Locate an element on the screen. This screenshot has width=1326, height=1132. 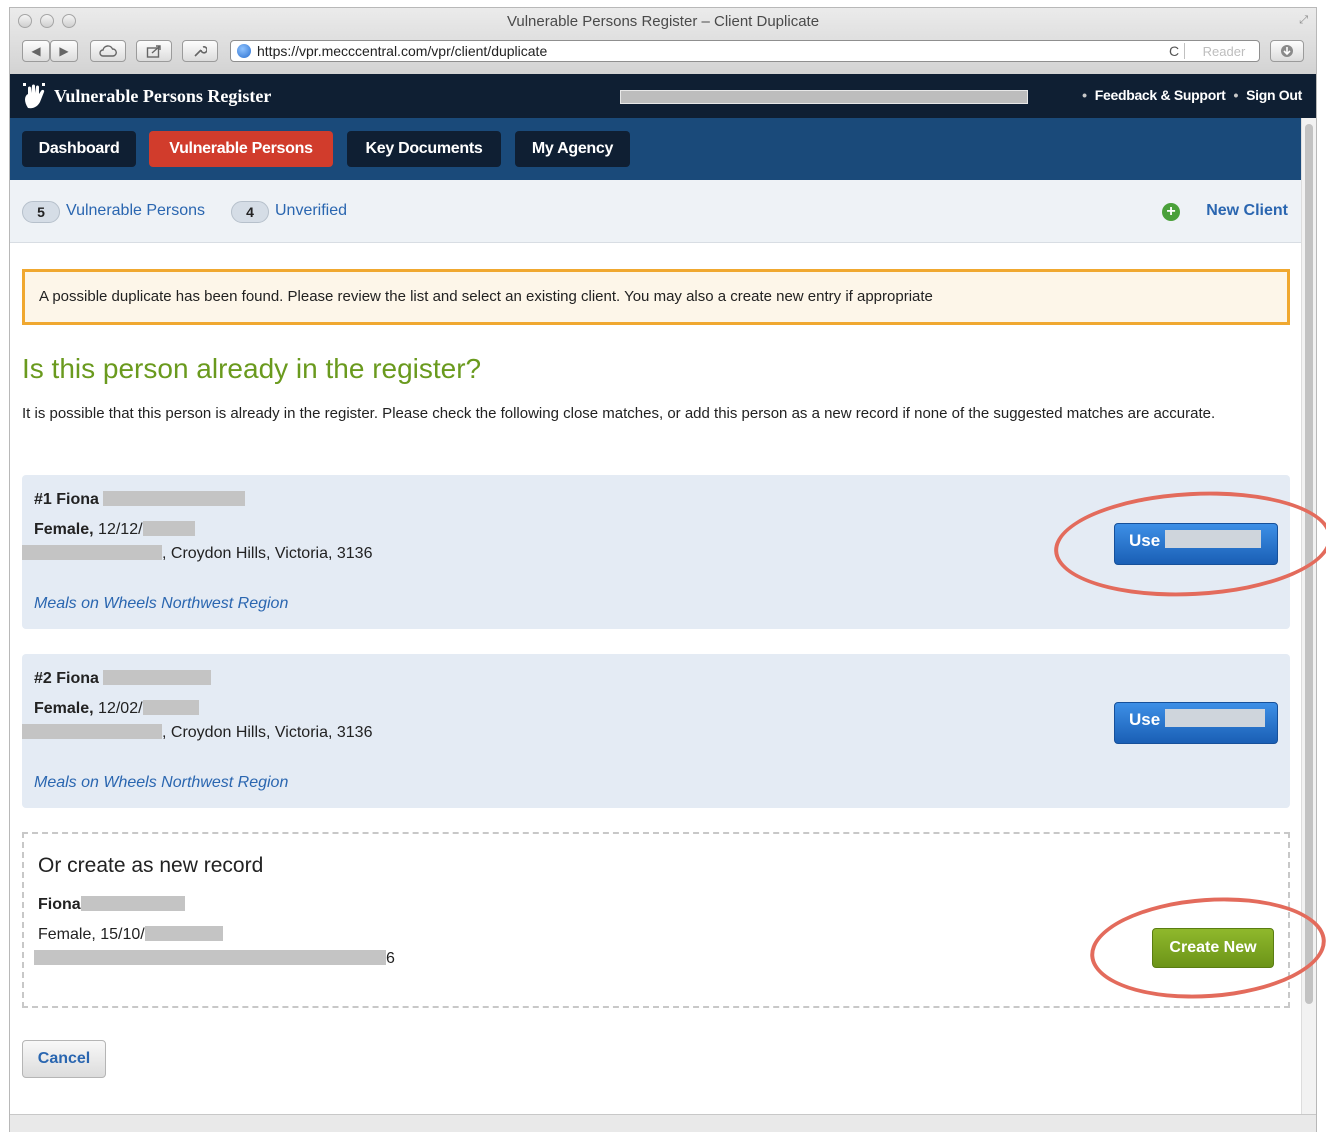
wrench-icon is located at coordinates (200, 51).